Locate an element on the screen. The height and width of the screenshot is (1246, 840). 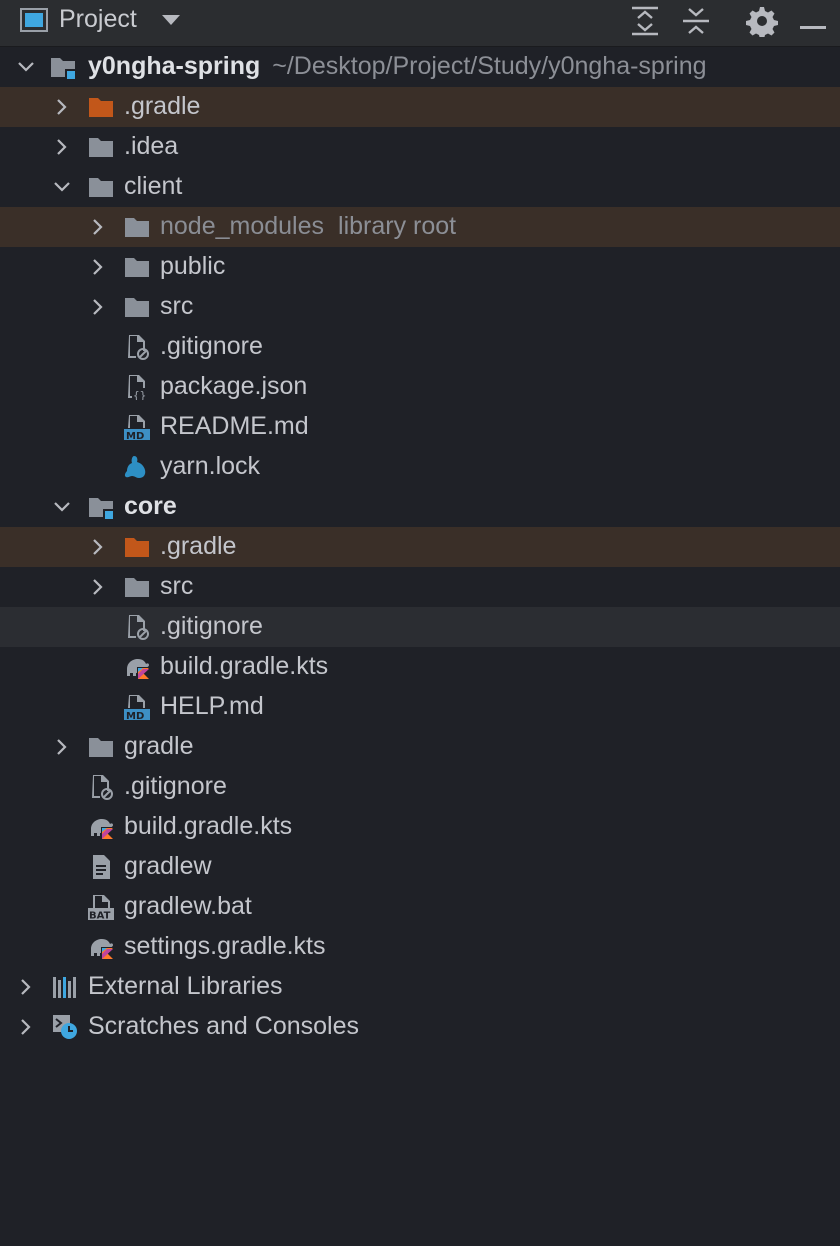
scratches-icon is located at coordinates (65, 1027).